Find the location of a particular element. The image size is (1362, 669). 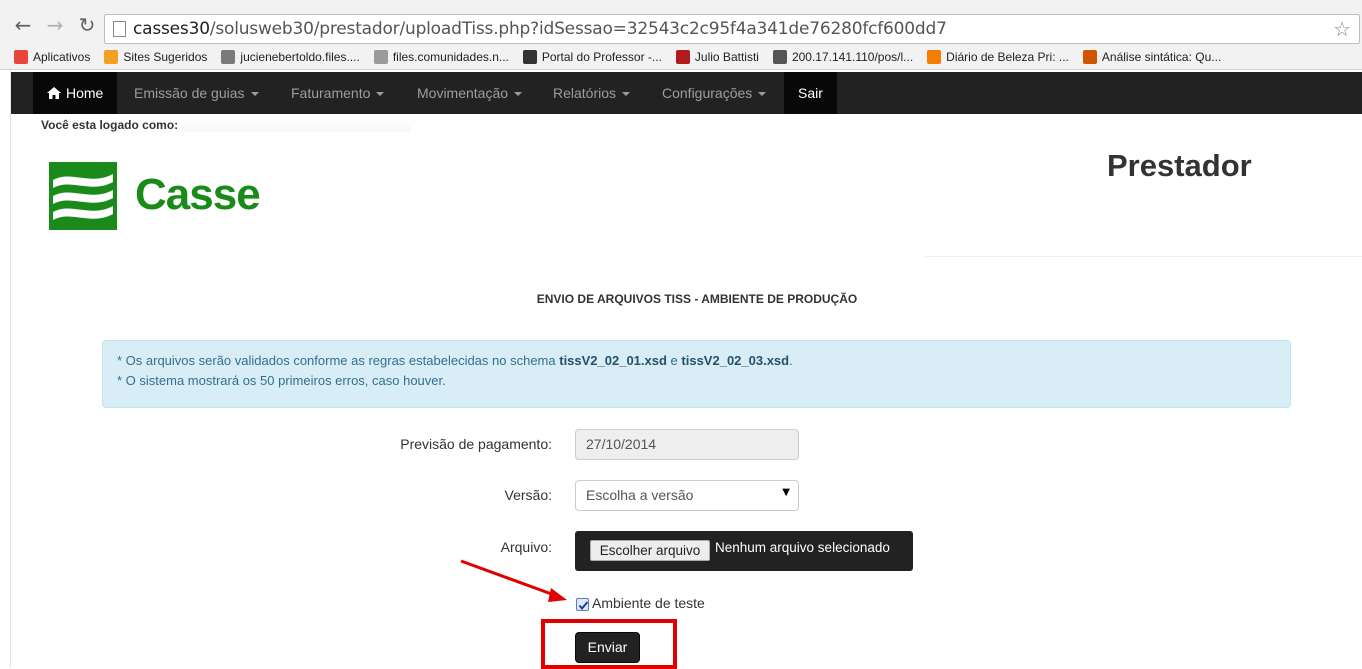

dropdown-arrow-icon: ▼ is located at coordinates (786, 492).